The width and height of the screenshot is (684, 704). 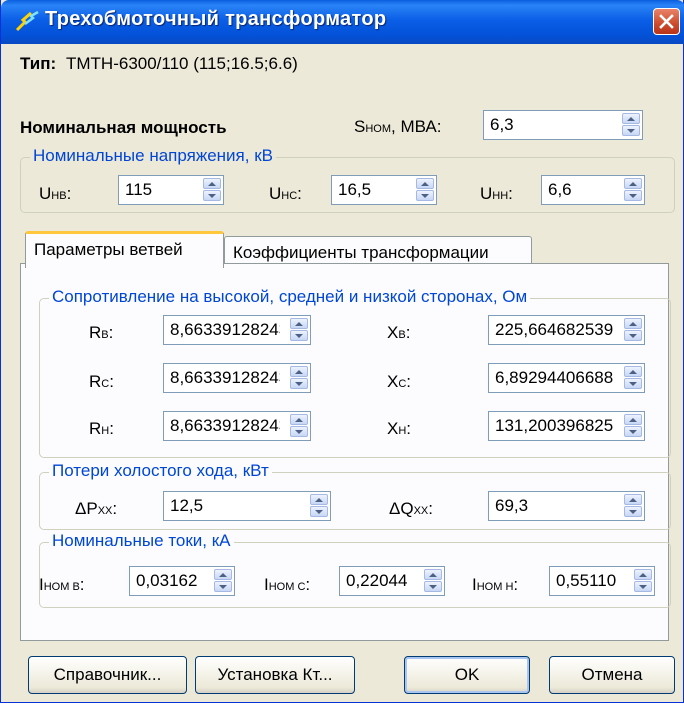 What do you see at coordinates (287, 587) in the screenshot?
I see `i-mid-sub: НОМ С` at bounding box center [287, 587].